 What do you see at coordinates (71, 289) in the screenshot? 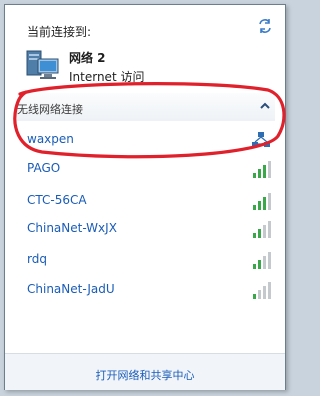
I see `network-name: ChinaNet-JadU` at bounding box center [71, 289].